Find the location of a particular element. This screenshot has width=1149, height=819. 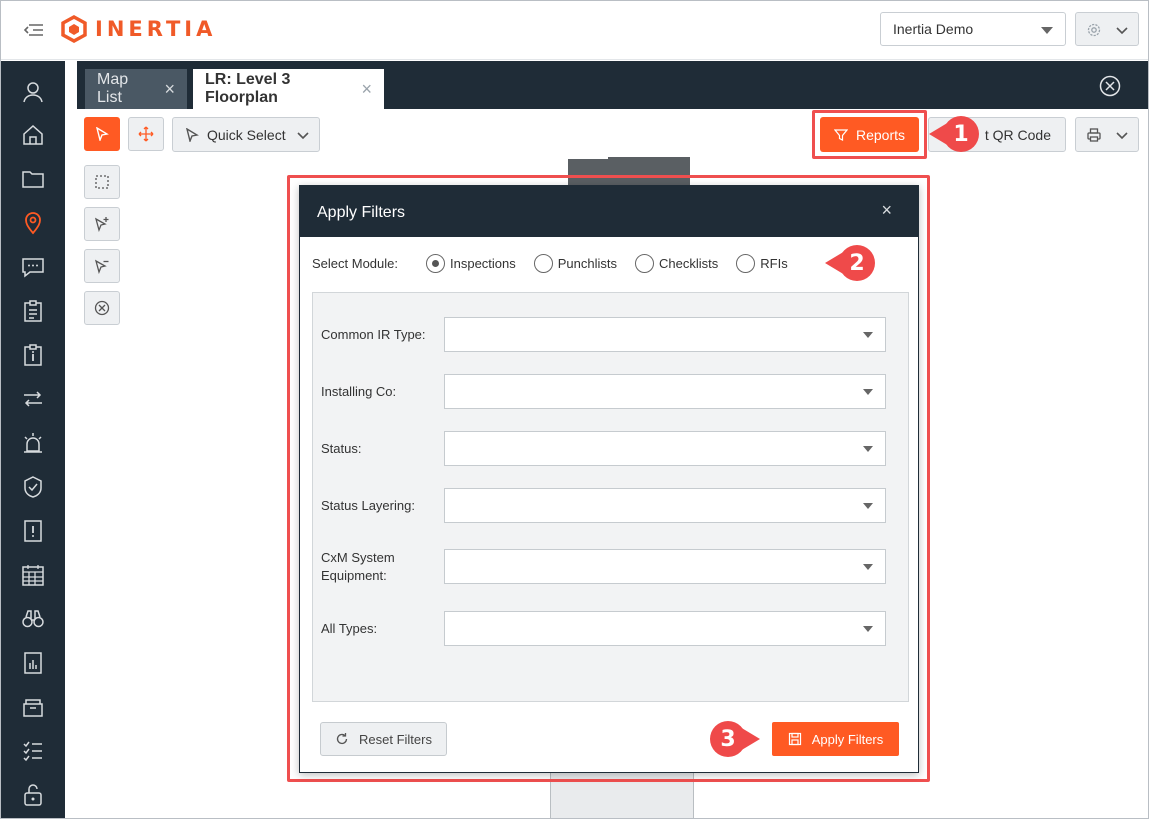

logo-text: INERTIA is located at coordinates (156, 29).